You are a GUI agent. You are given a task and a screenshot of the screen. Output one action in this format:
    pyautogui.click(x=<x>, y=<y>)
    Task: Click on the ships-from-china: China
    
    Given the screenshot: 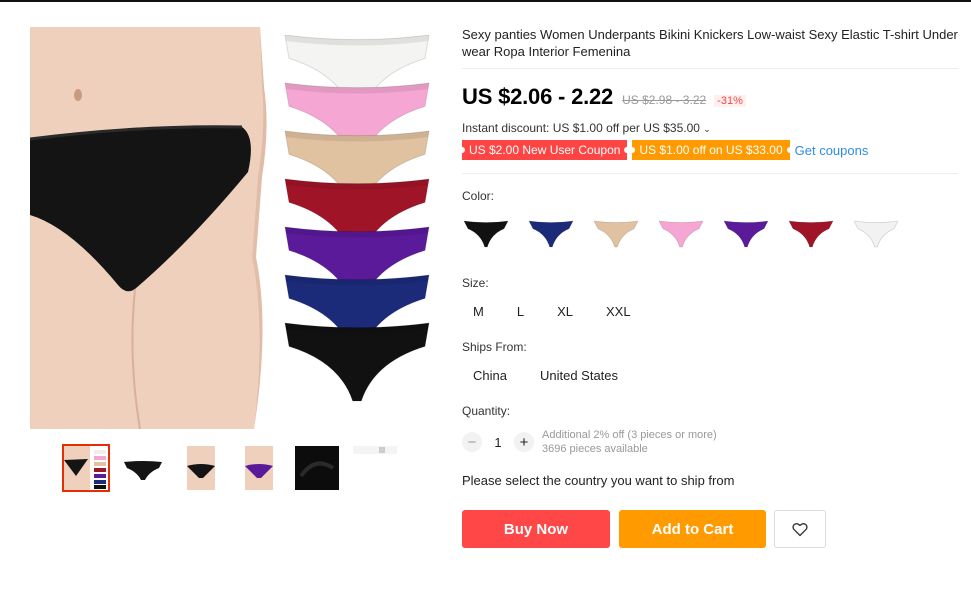 What is the action you would take?
    pyautogui.click(x=490, y=375)
    